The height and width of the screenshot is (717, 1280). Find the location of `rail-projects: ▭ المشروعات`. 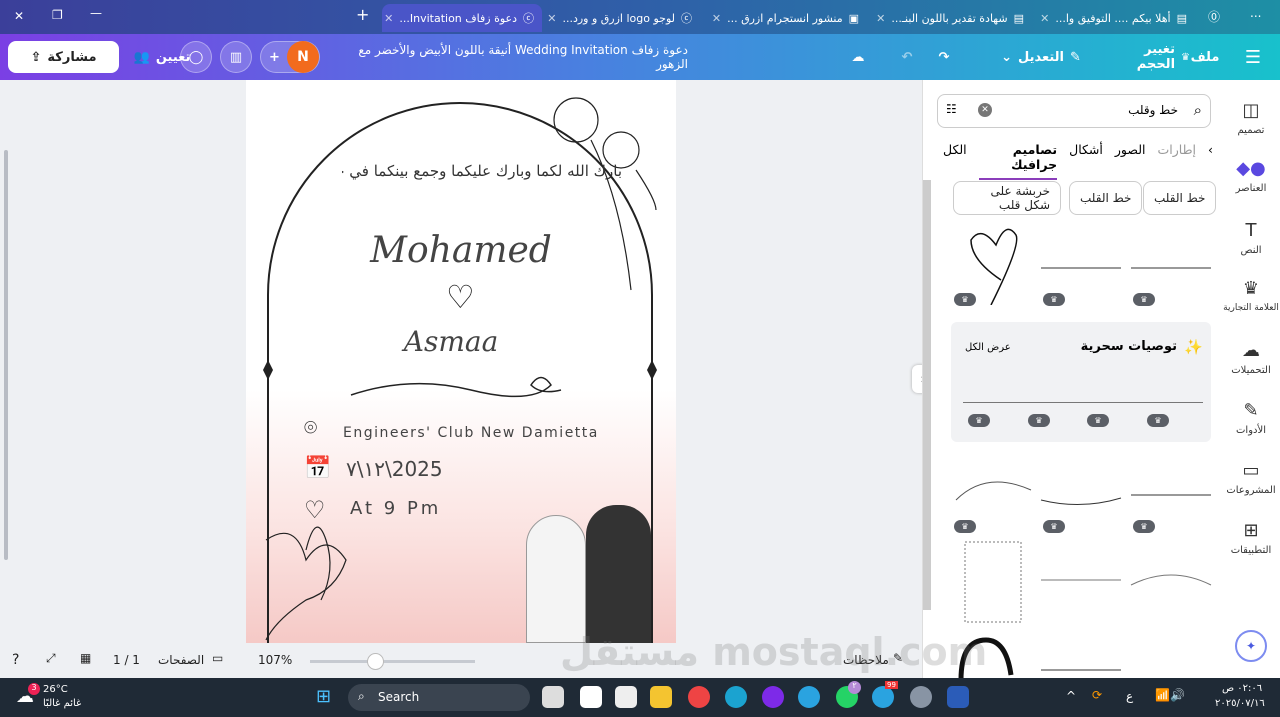

rail-projects: ▭ المشروعات is located at coordinates (1251, 478).